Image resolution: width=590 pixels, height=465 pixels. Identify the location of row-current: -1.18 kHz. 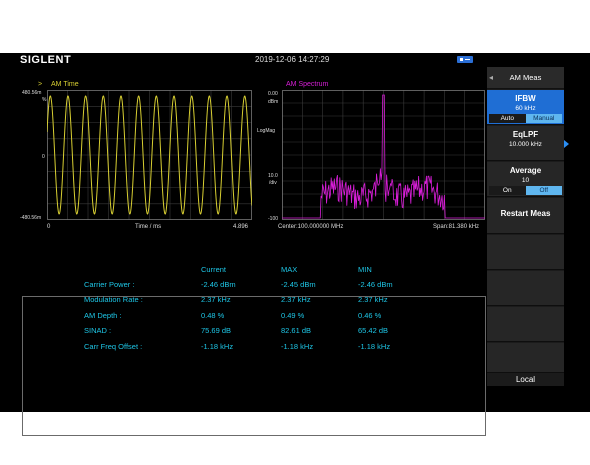
(217, 346).